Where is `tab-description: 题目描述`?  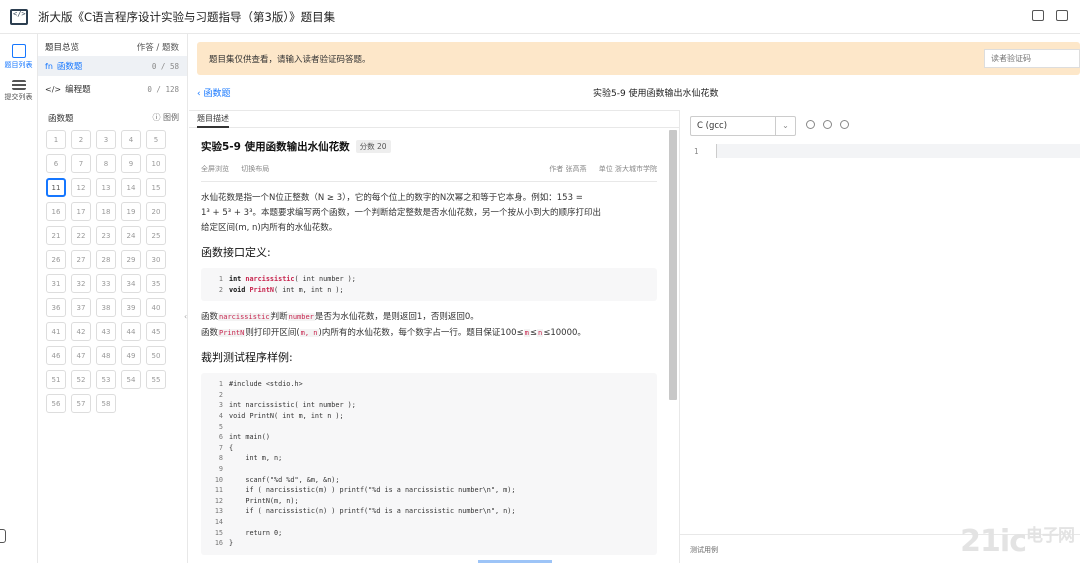 tab-description: 题目描述 is located at coordinates (434, 119).